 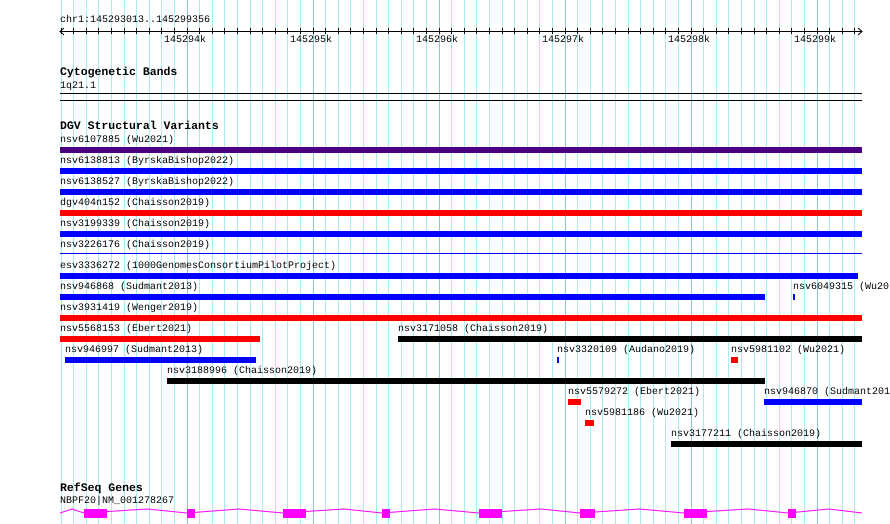 What do you see at coordinates (135, 20) in the screenshot?
I see `location-label: chr1:145293013..145299356` at bounding box center [135, 20].